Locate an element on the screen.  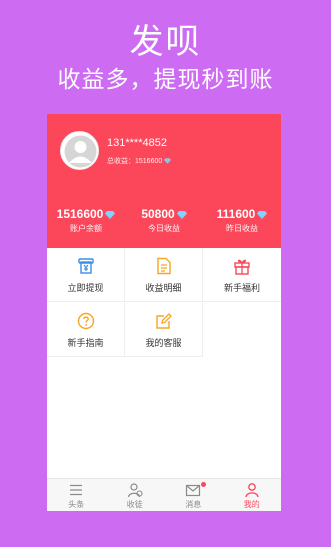
newbie-guide-button: 新手指南 is located at coordinates (86, 330).